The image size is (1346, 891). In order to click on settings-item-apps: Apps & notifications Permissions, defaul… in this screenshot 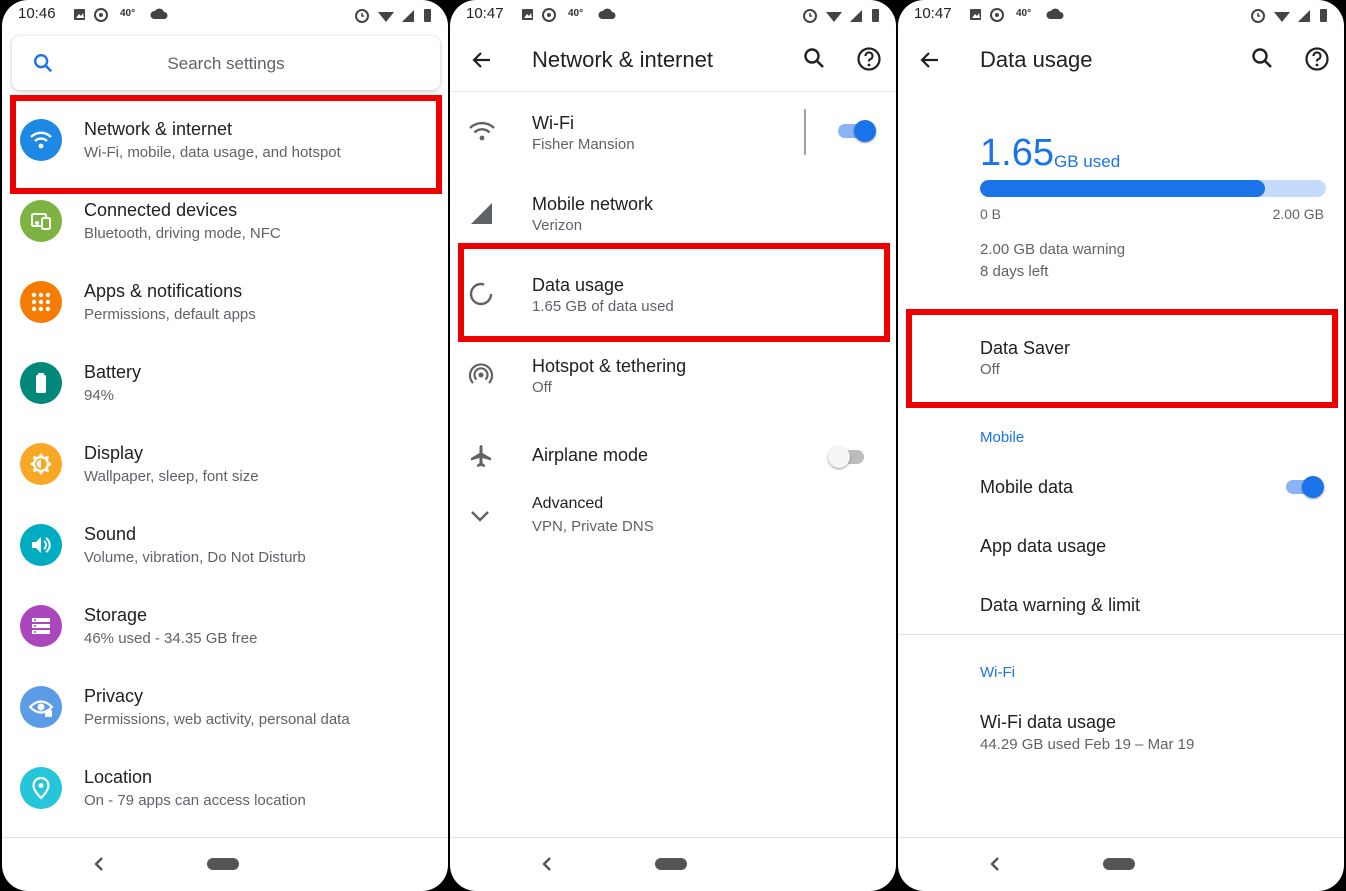, I will do `click(225, 301)`.